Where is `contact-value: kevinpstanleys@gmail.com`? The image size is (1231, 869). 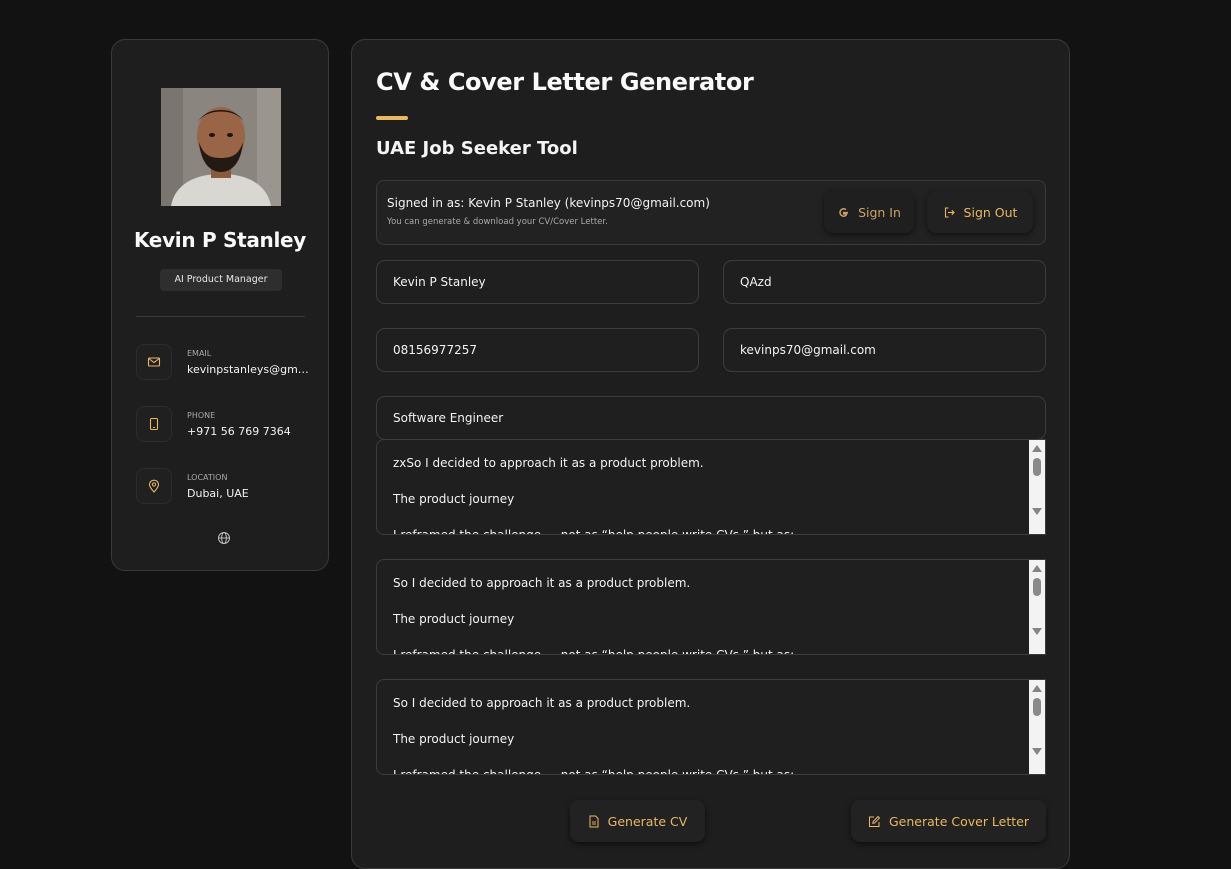 contact-value: kevinpstanleys@gmail.com is located at coordinates (250, 369).